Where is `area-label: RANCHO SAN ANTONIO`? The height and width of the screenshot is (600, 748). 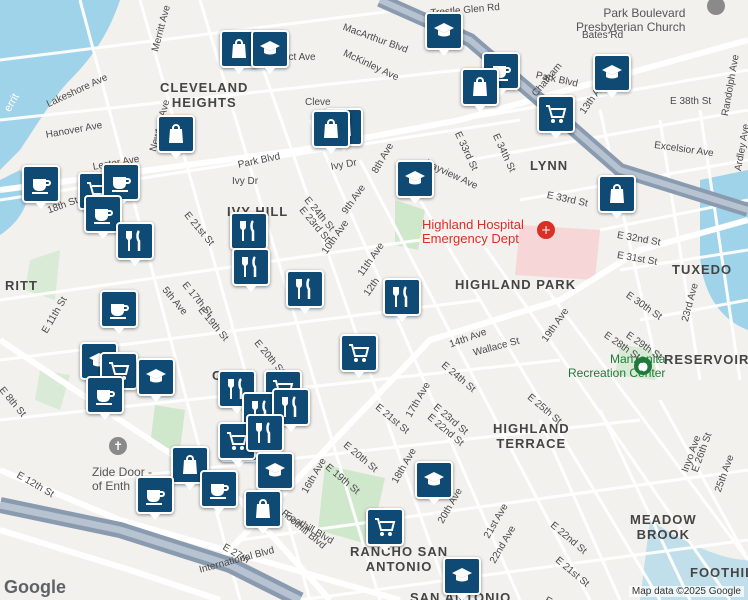
area-label: RANCHO SAN ANTONIO is located at coordinates (399, 559).